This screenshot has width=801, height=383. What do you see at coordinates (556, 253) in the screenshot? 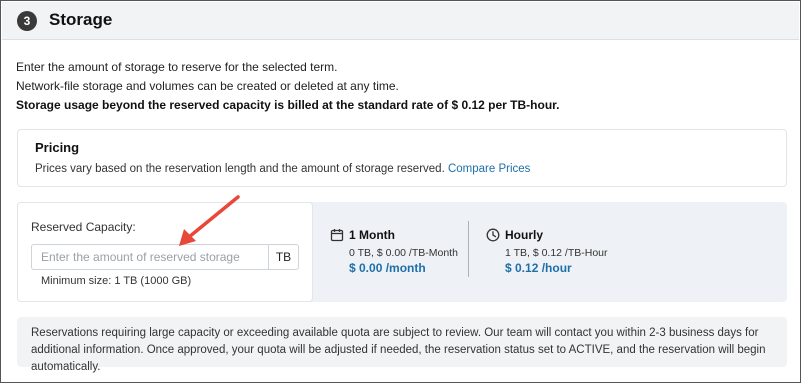
I see `option-detail: 1 TB, $ 0.12 /TB-Hour` at bounding box center [556, 253].